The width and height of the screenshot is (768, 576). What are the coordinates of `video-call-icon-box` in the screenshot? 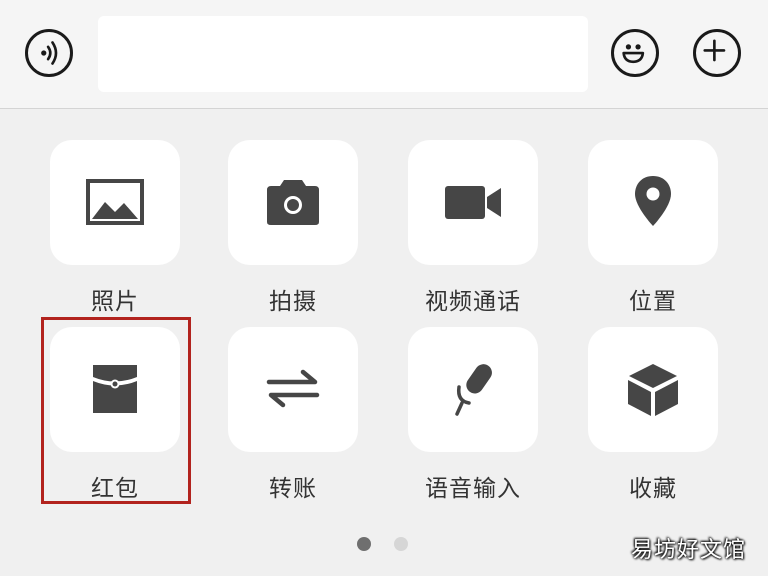 It's located at (473, 202).